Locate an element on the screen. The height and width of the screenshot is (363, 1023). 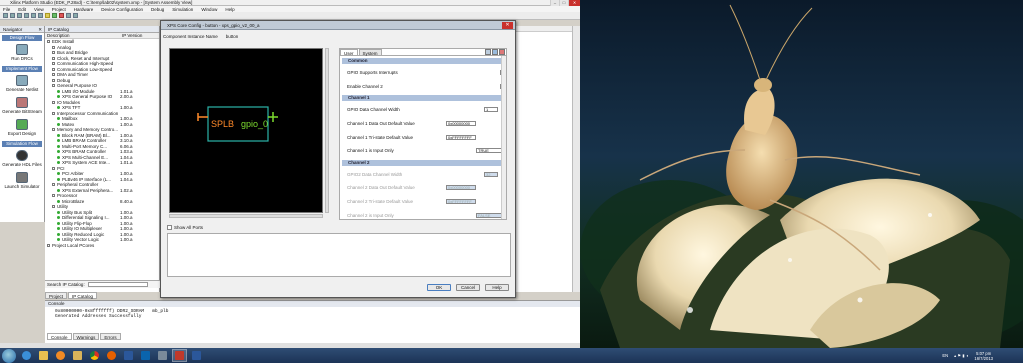
reset-icon is located at coordinates (502, 52).